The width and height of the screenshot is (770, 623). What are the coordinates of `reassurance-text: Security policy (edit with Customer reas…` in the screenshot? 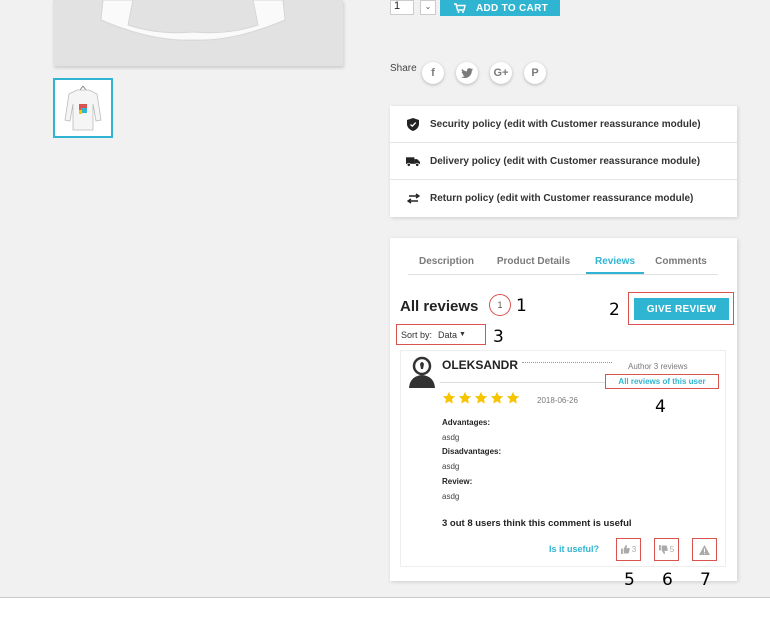 It's located at (565, 124).